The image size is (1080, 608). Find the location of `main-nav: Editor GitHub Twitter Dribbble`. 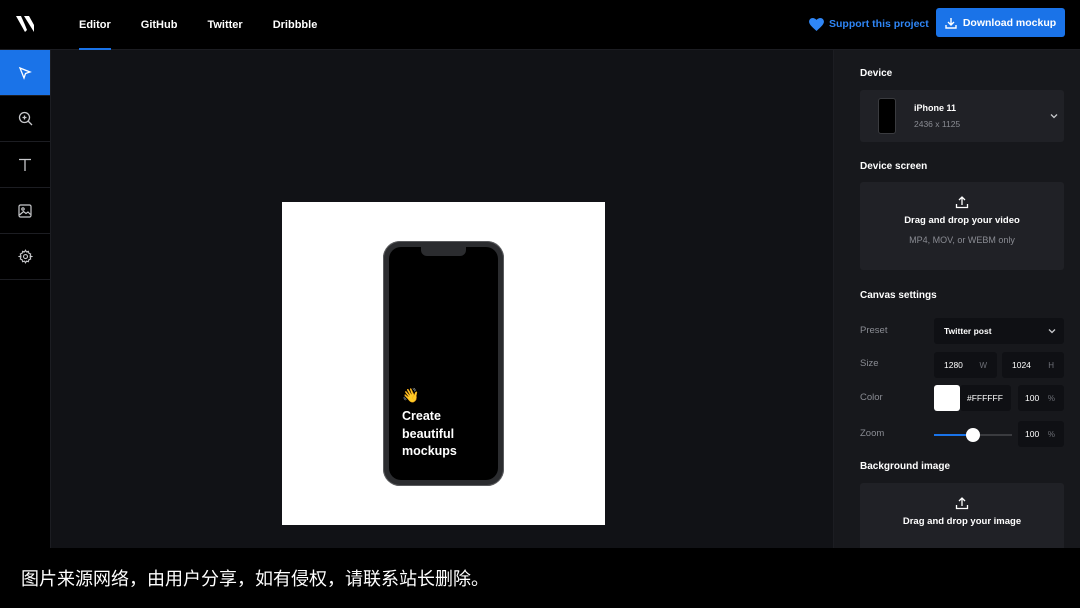

main-nav: Editor GitHub Twitter Dribbble is located at coordinates (198, 25).